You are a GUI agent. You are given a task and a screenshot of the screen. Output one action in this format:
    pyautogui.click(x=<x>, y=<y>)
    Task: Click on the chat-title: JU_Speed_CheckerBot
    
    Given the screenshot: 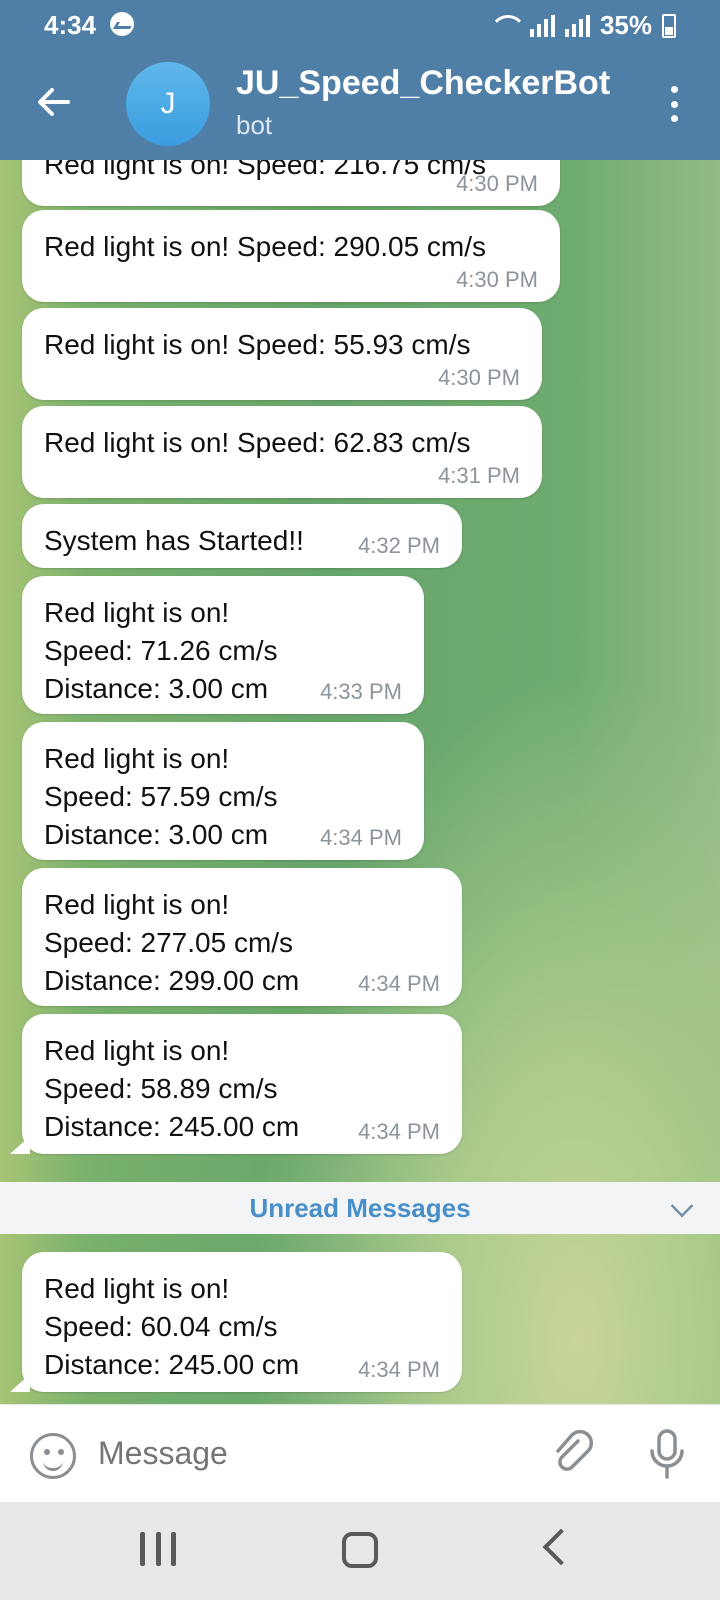 What is the action you would take?
    pyautogui.click(x=423, y=83)
    